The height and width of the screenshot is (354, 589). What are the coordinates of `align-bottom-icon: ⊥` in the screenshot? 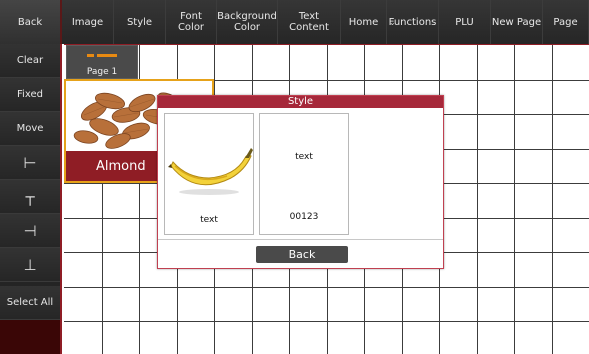 It's located at (30, 265).